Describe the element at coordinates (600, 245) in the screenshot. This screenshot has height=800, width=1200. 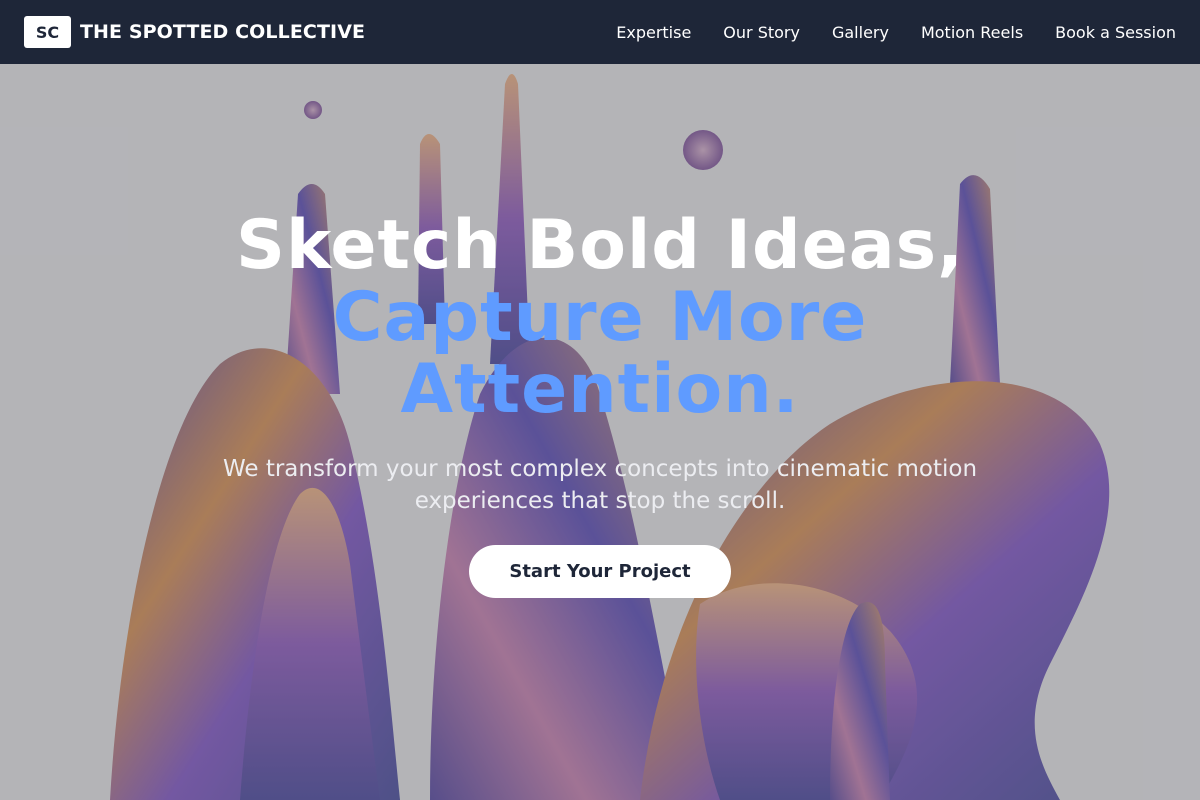
I see `headline-line-1: Sketch Bold Ideas,` at that location.